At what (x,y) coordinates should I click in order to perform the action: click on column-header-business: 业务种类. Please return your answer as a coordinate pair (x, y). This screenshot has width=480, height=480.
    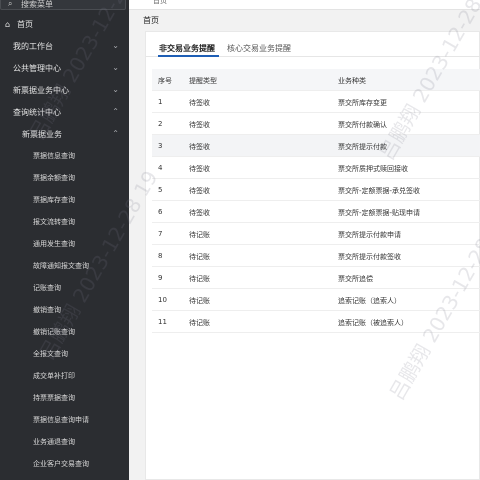
    Looking at the image, I should click on (352, 81).